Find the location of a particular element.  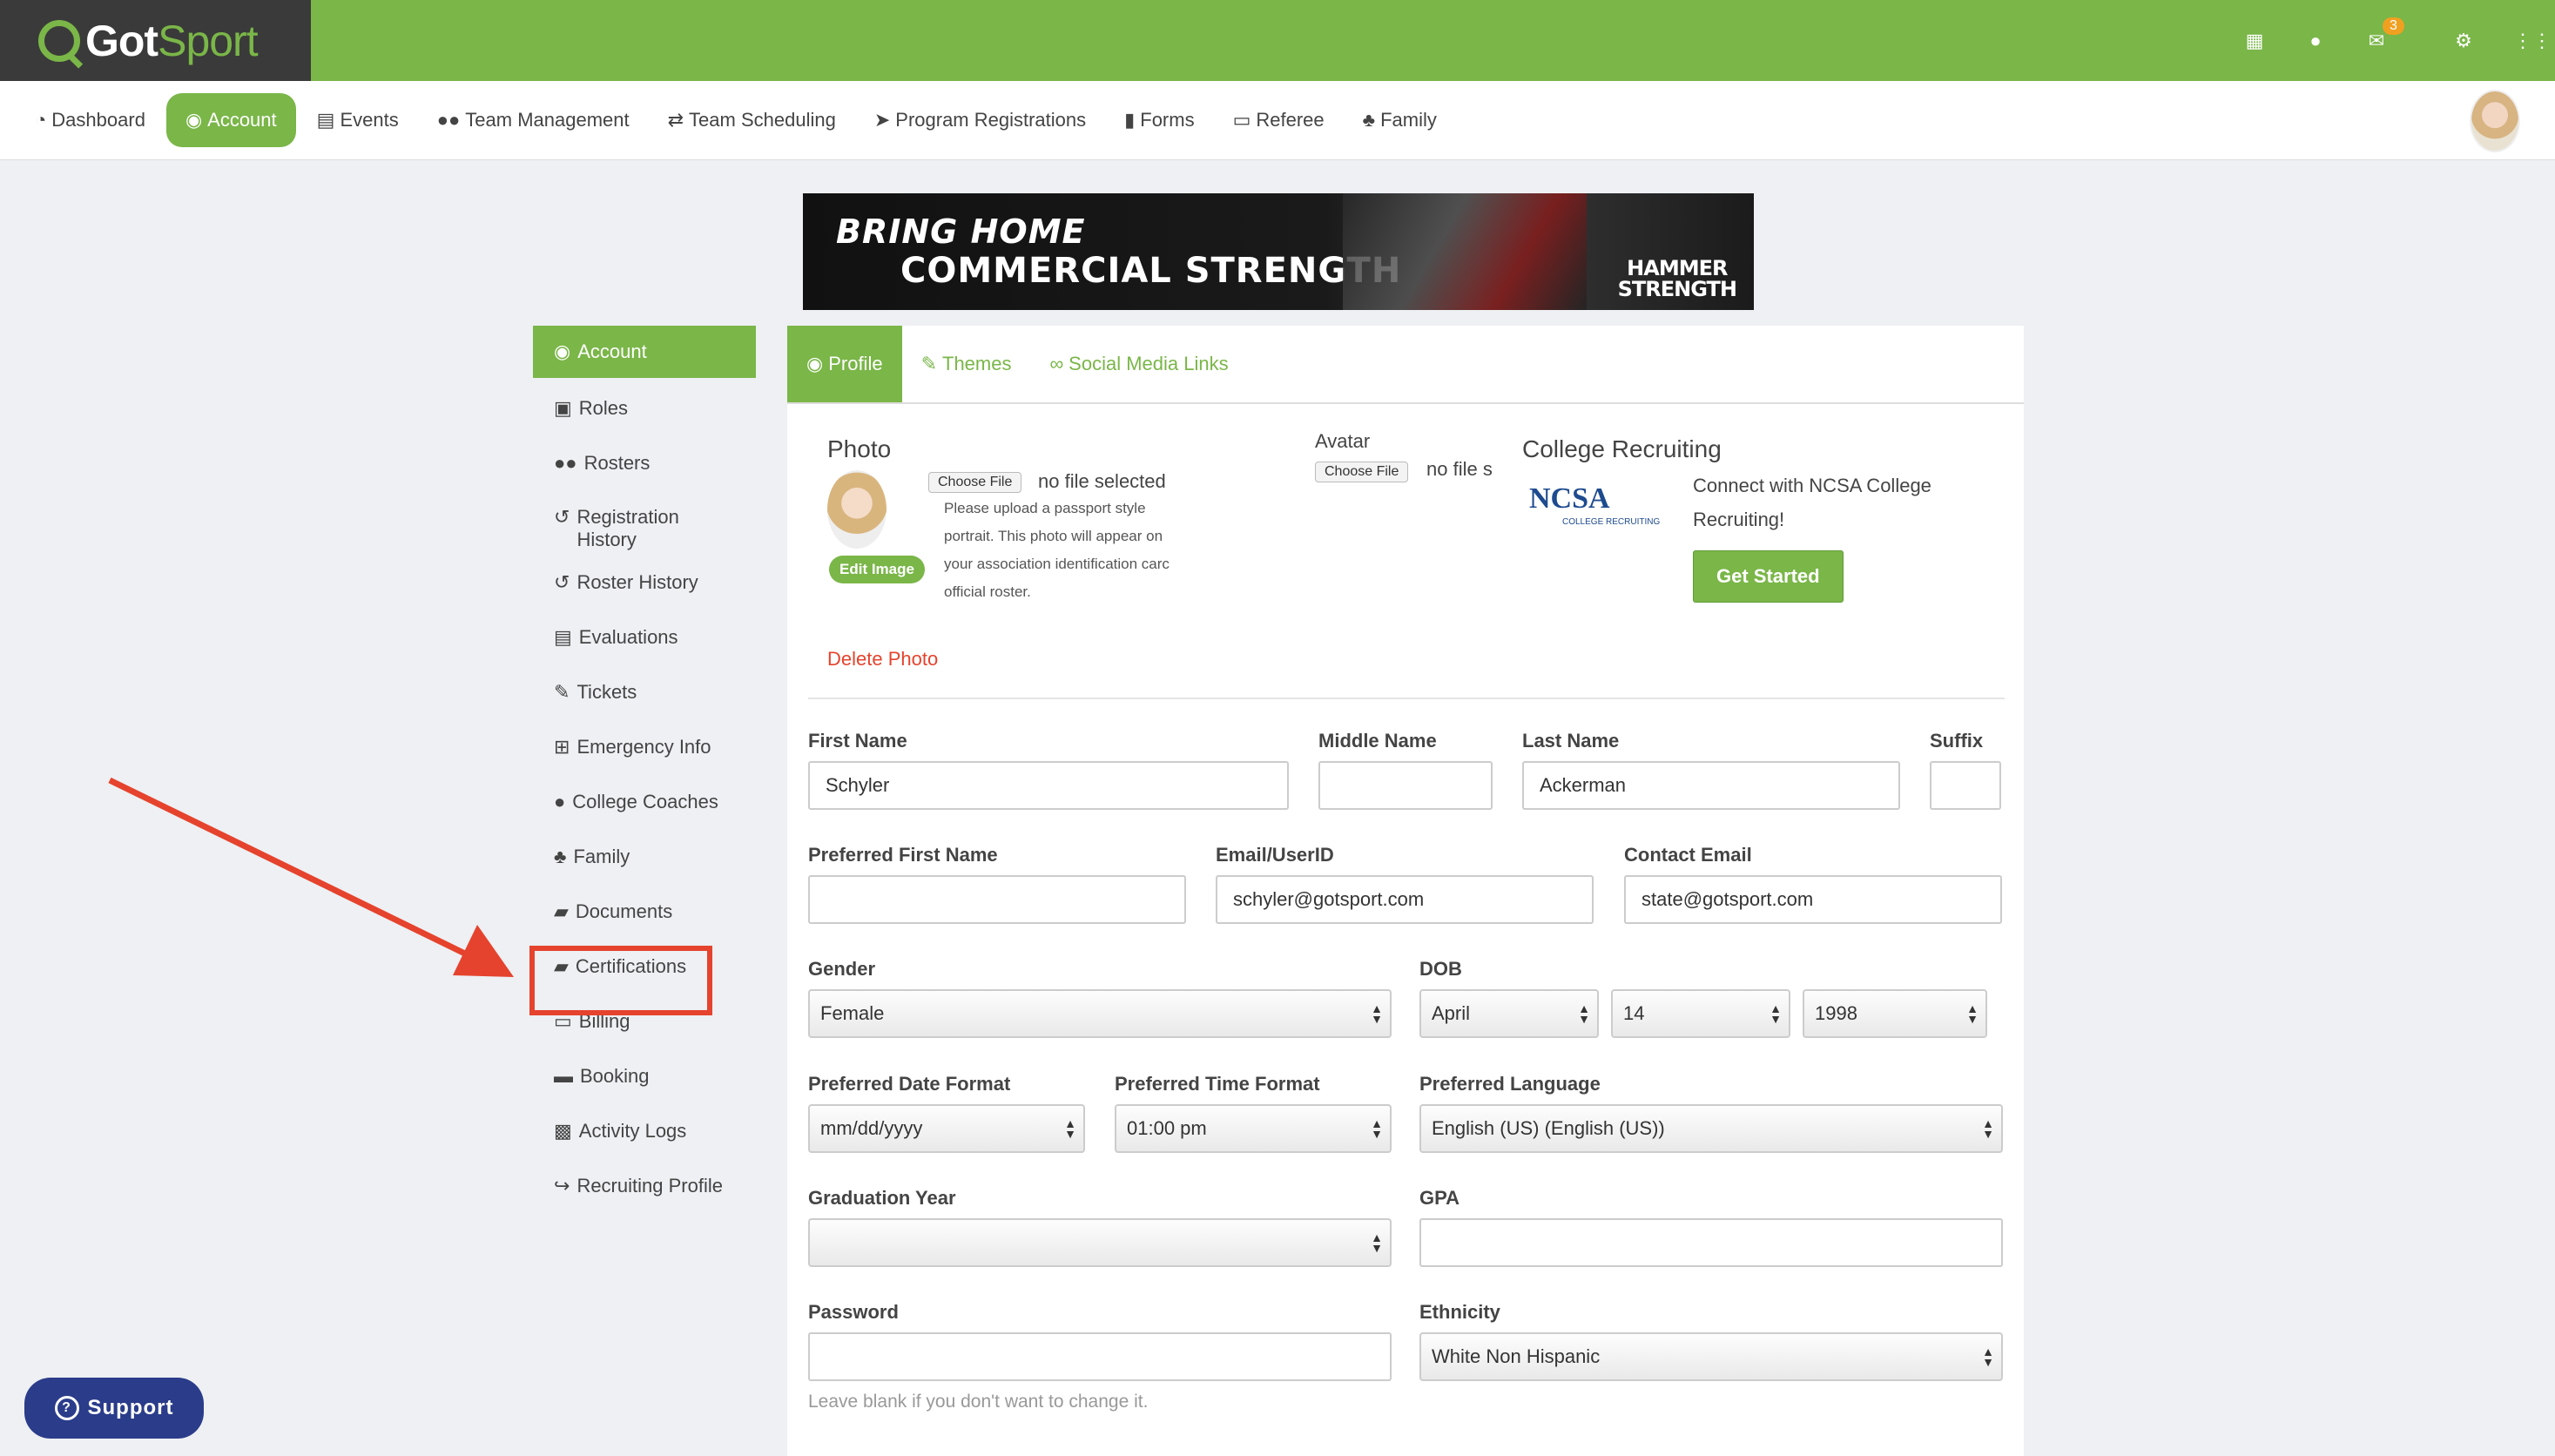

date-format-label: Preferred Date Format is located at coordinates (909, 1084).